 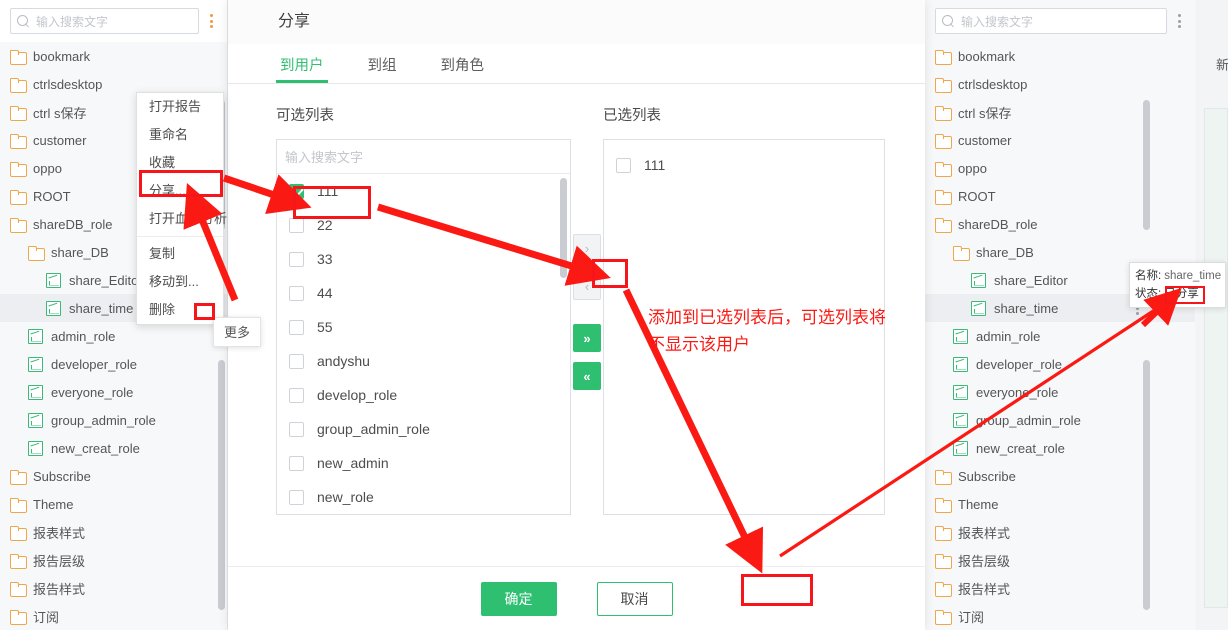 I want to click on search-icon, so click(x=948, y=21).